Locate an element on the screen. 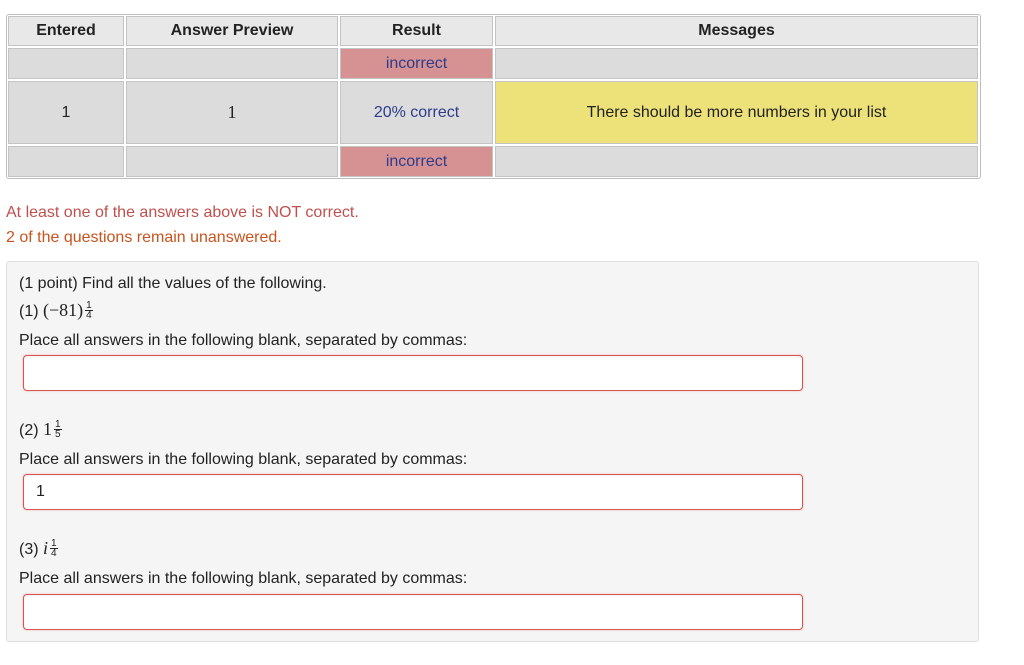  result-cell: 20% correct is located at coordinates (416, 112).